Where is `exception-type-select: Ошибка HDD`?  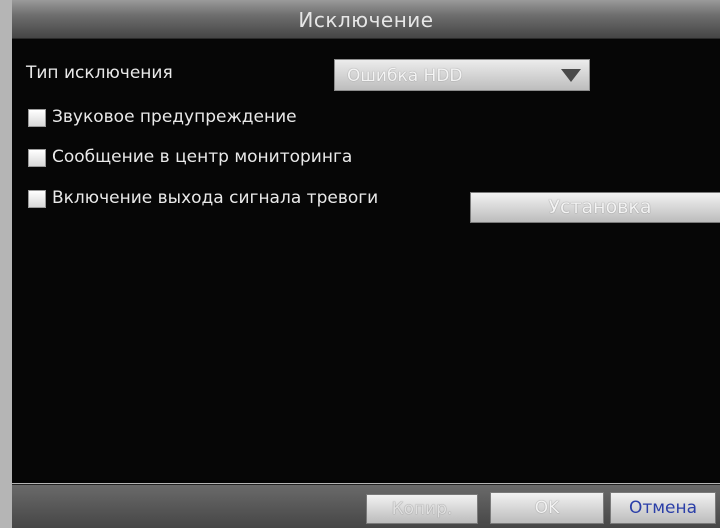 exception-type-select: Ошибка HDD is located at coordinates (462, 75).